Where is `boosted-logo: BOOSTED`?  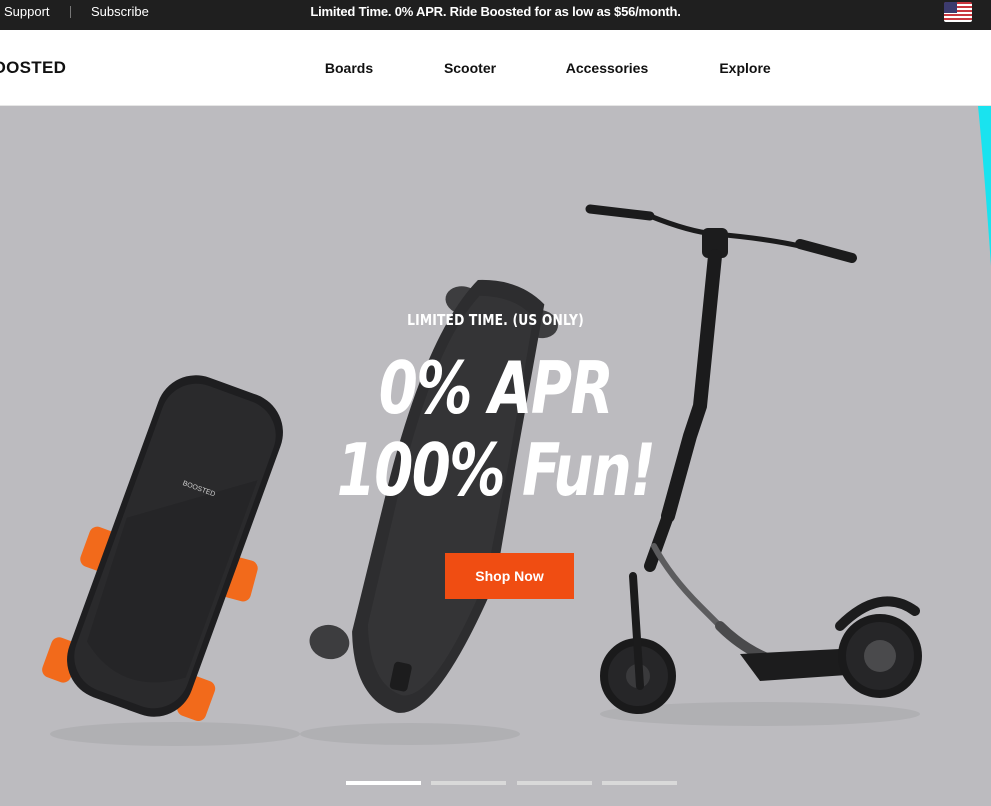
boosted-logo: BOOSTED is located at coordinates (33, 68).